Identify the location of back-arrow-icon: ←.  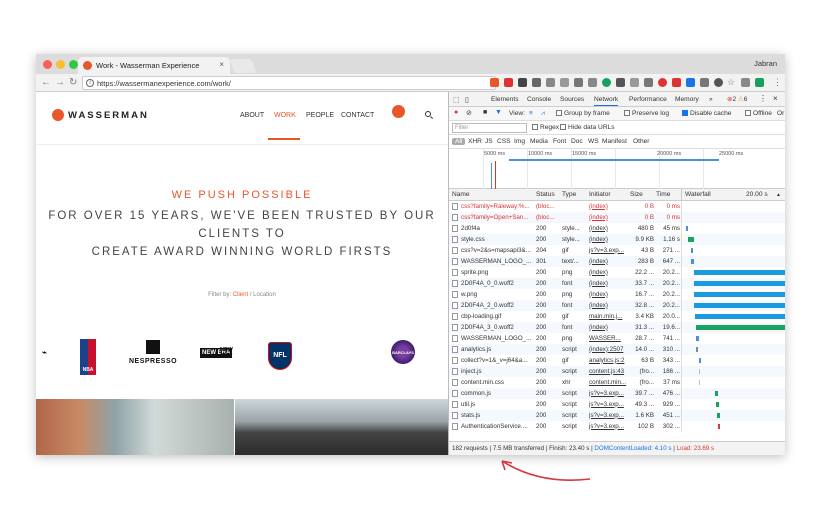
(46, 82).